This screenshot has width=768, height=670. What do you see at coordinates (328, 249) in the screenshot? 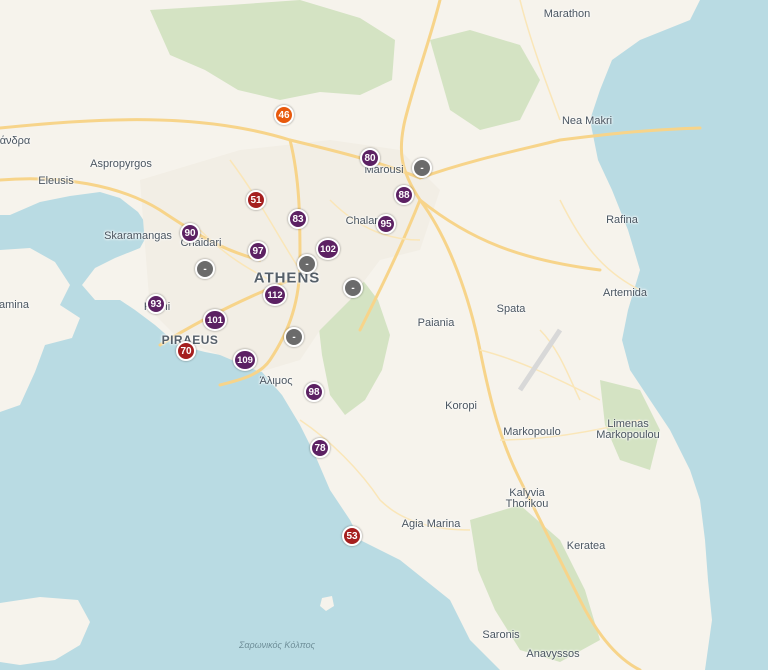
I see `aqi-station-marker: 102` at bounding box center [328, 249].